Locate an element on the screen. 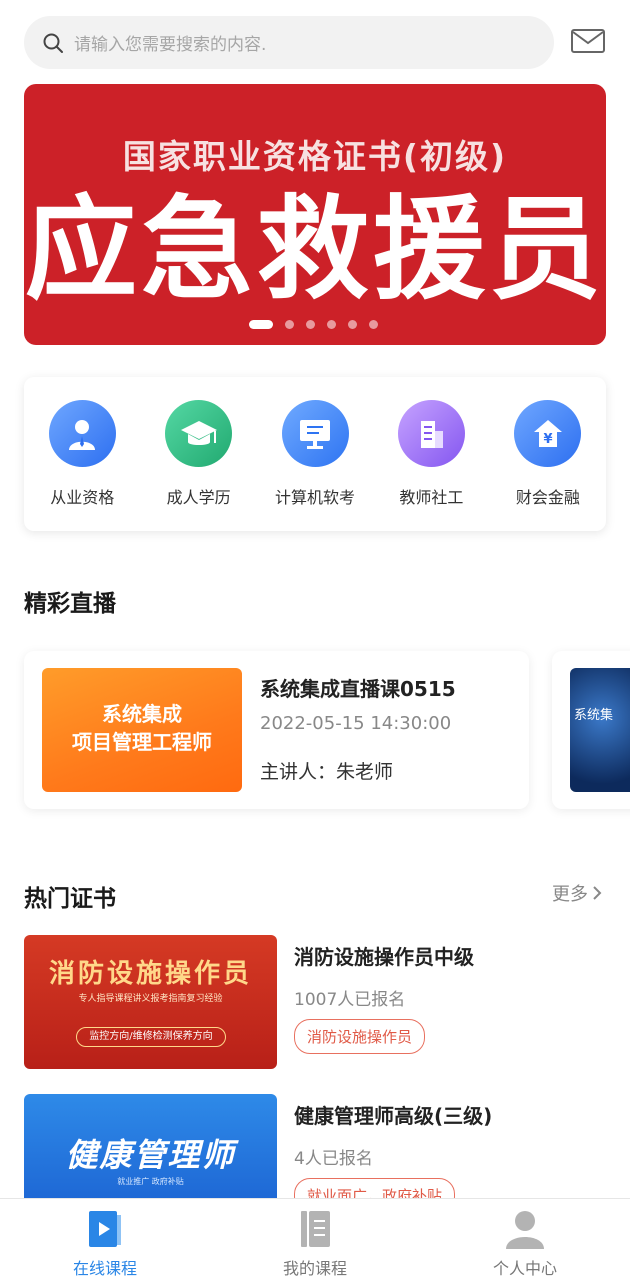 Image resolution: width=630 pixels, height=1280 pixels. yuan-icon: ¥ is located at coordinates (548, 433).